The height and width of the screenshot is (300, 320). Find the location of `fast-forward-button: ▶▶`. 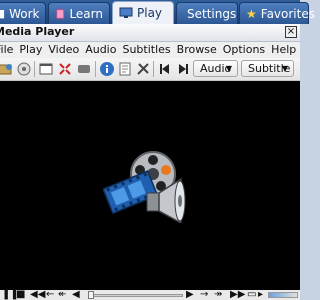

fast-forward-button: ▶▶ is located at coordinates (237, 295).